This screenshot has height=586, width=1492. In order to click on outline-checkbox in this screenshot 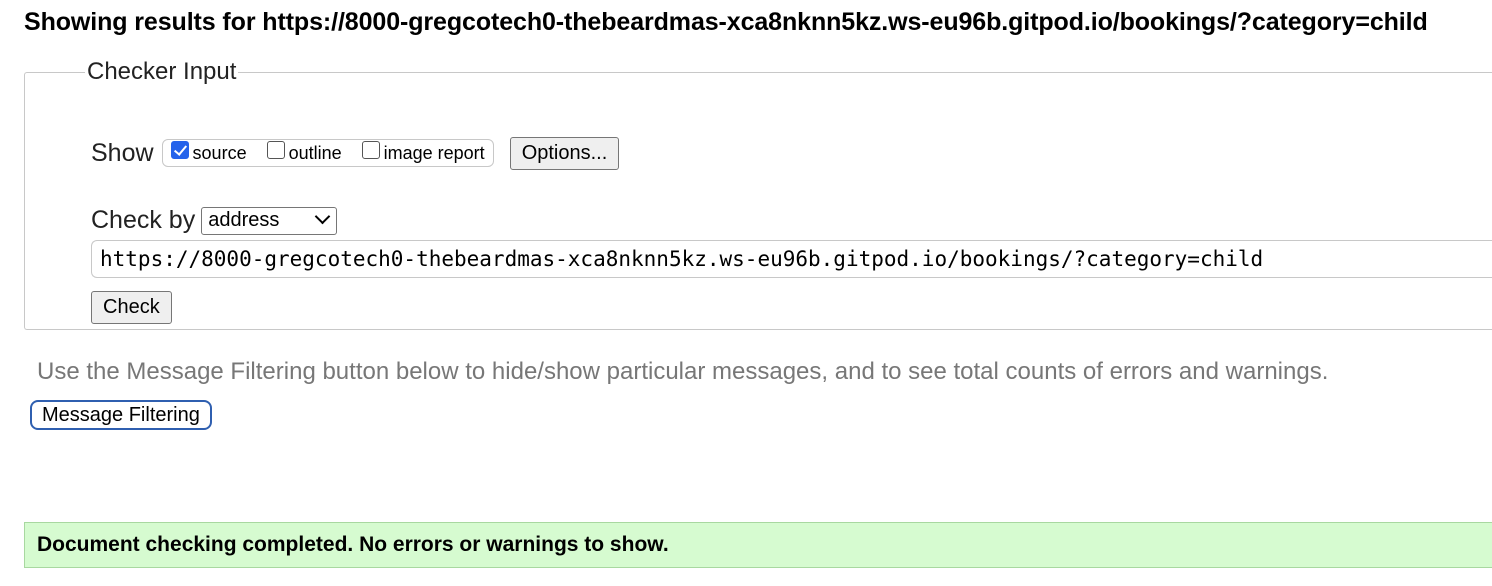, I will do `click(275, 150)`.